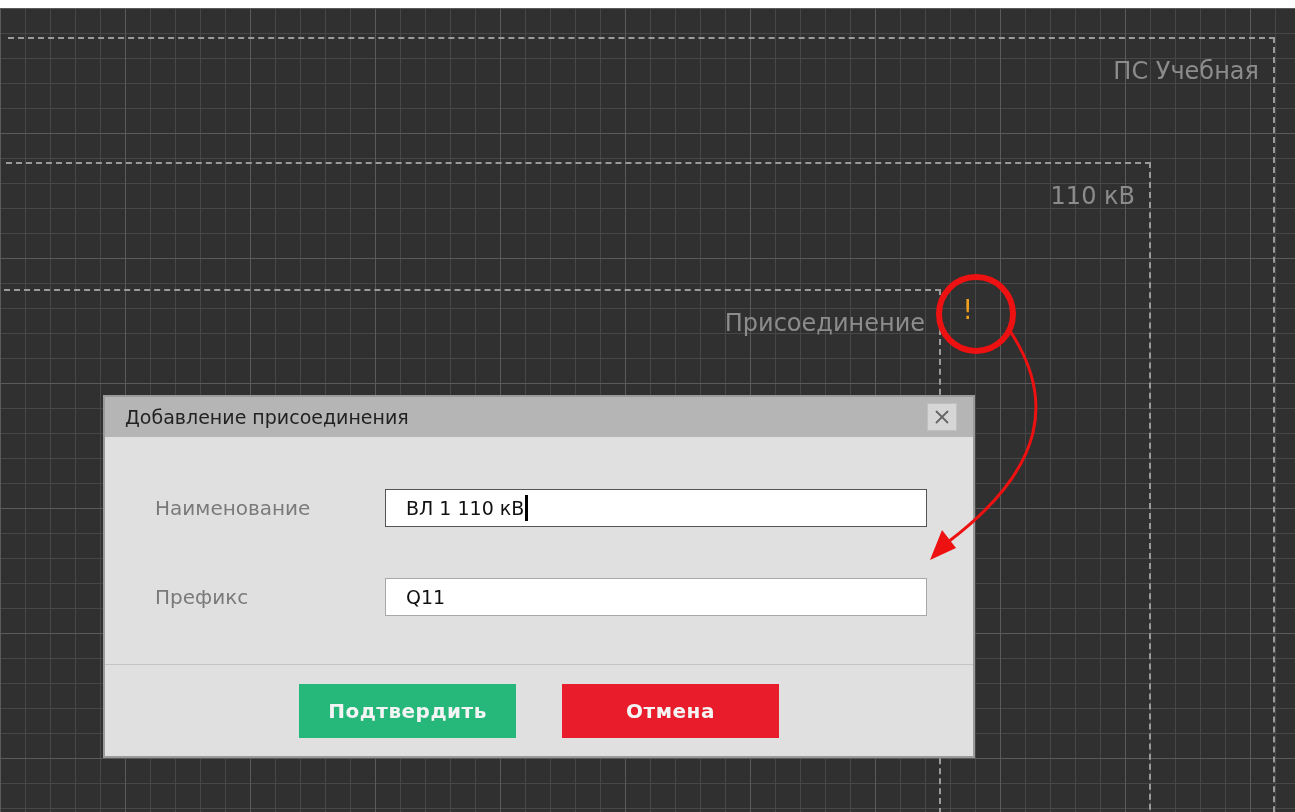 The height and width of the screenshot is (812, 1295). What do you see at coordinates (1186, 71) in the screenshot?
I see `region-label: ПС Учебная` at bounding box center [1186, 71].